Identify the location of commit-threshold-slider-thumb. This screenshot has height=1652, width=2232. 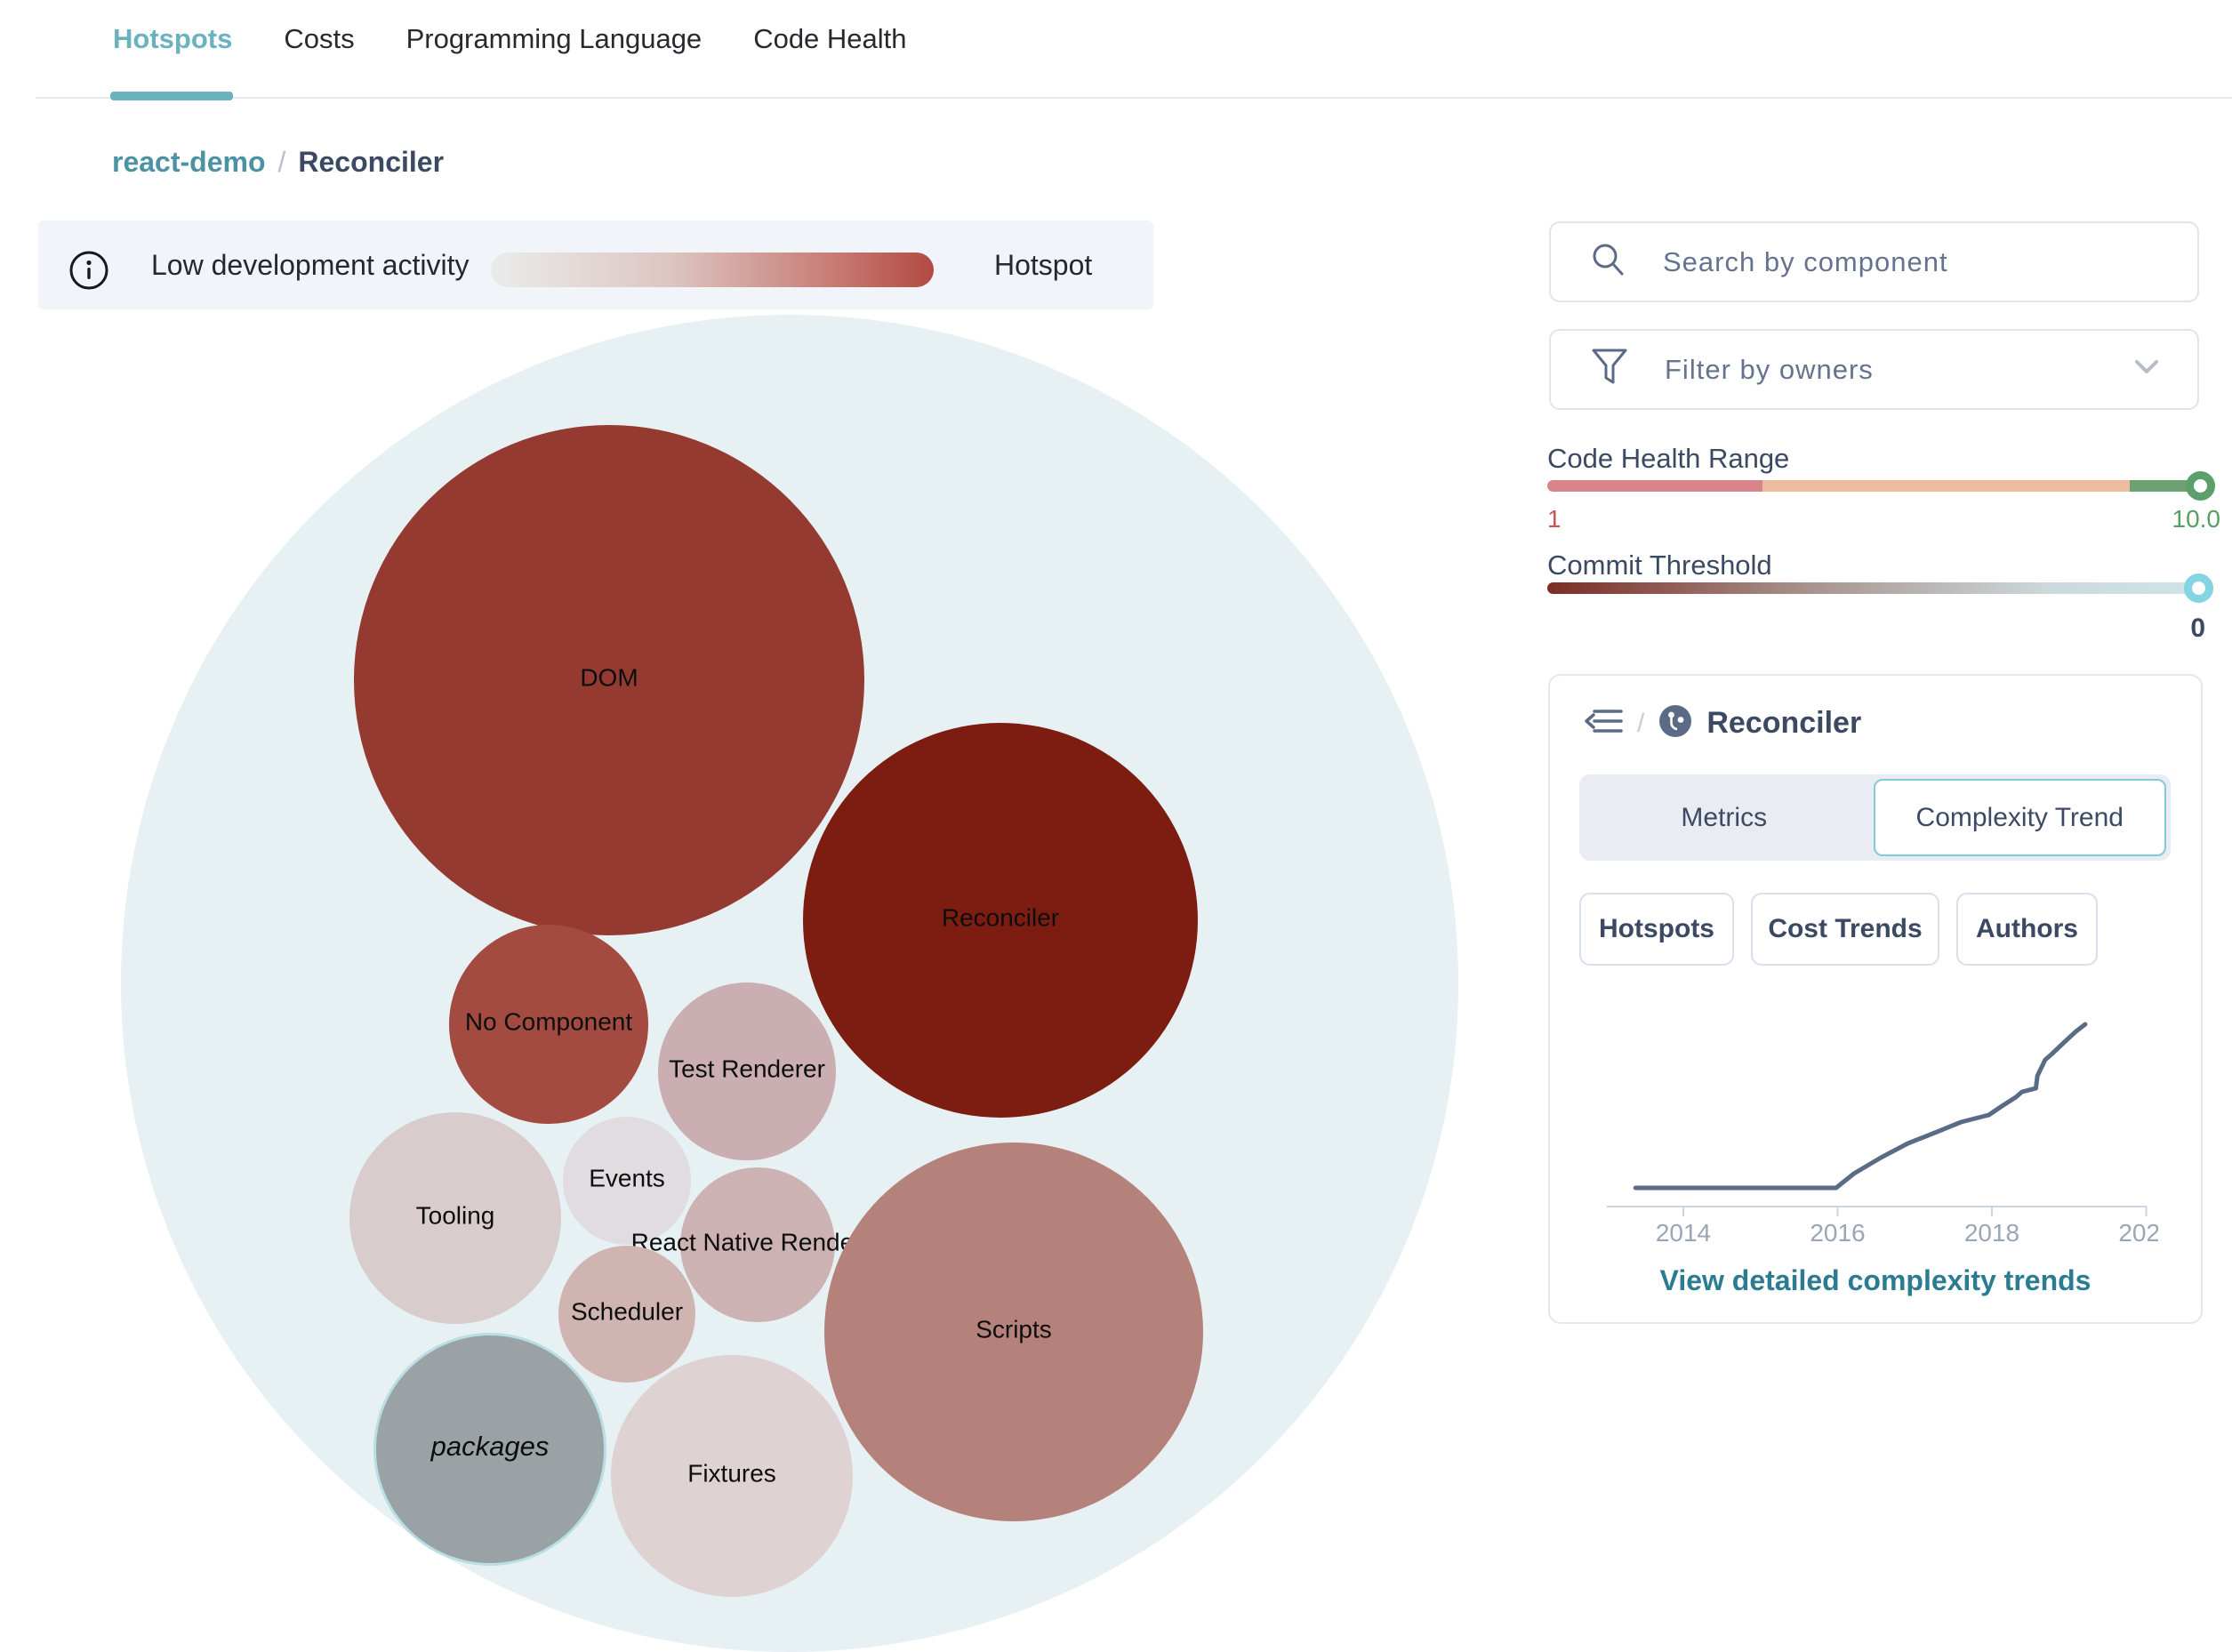
(2198, 588).